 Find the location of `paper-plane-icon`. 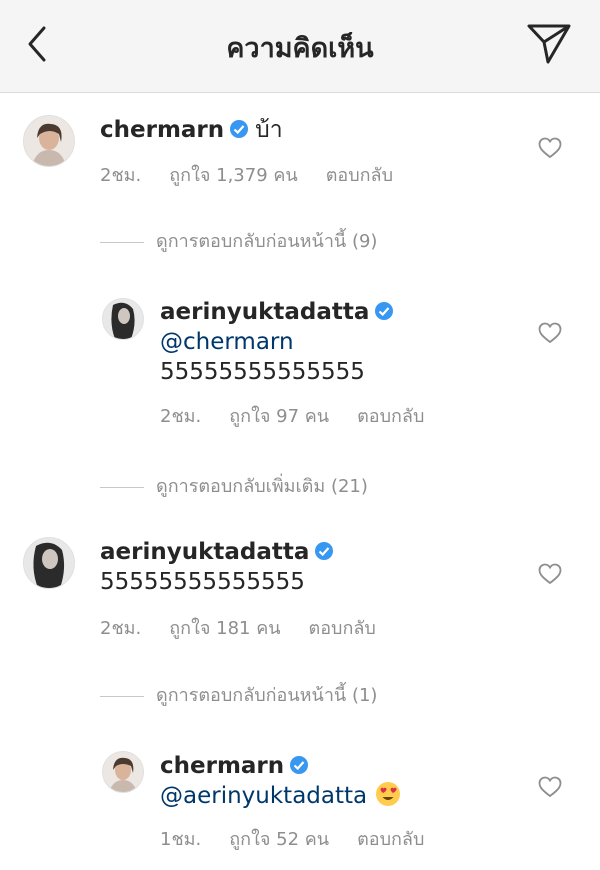

paper-plane-icon is located at coordinates (549, 43).